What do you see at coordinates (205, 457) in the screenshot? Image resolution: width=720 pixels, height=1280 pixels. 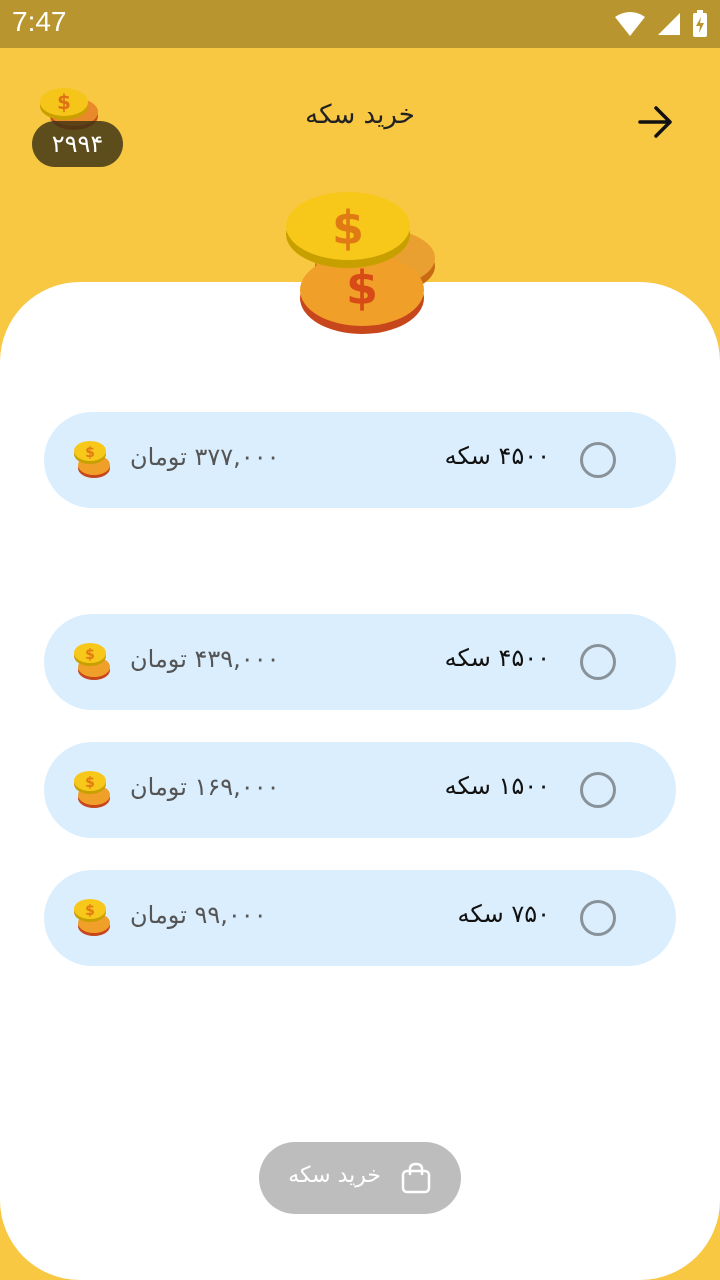 I see `package-price: ۳۷۷,۰۰۰ تومان` at bounding box center [205, 457].